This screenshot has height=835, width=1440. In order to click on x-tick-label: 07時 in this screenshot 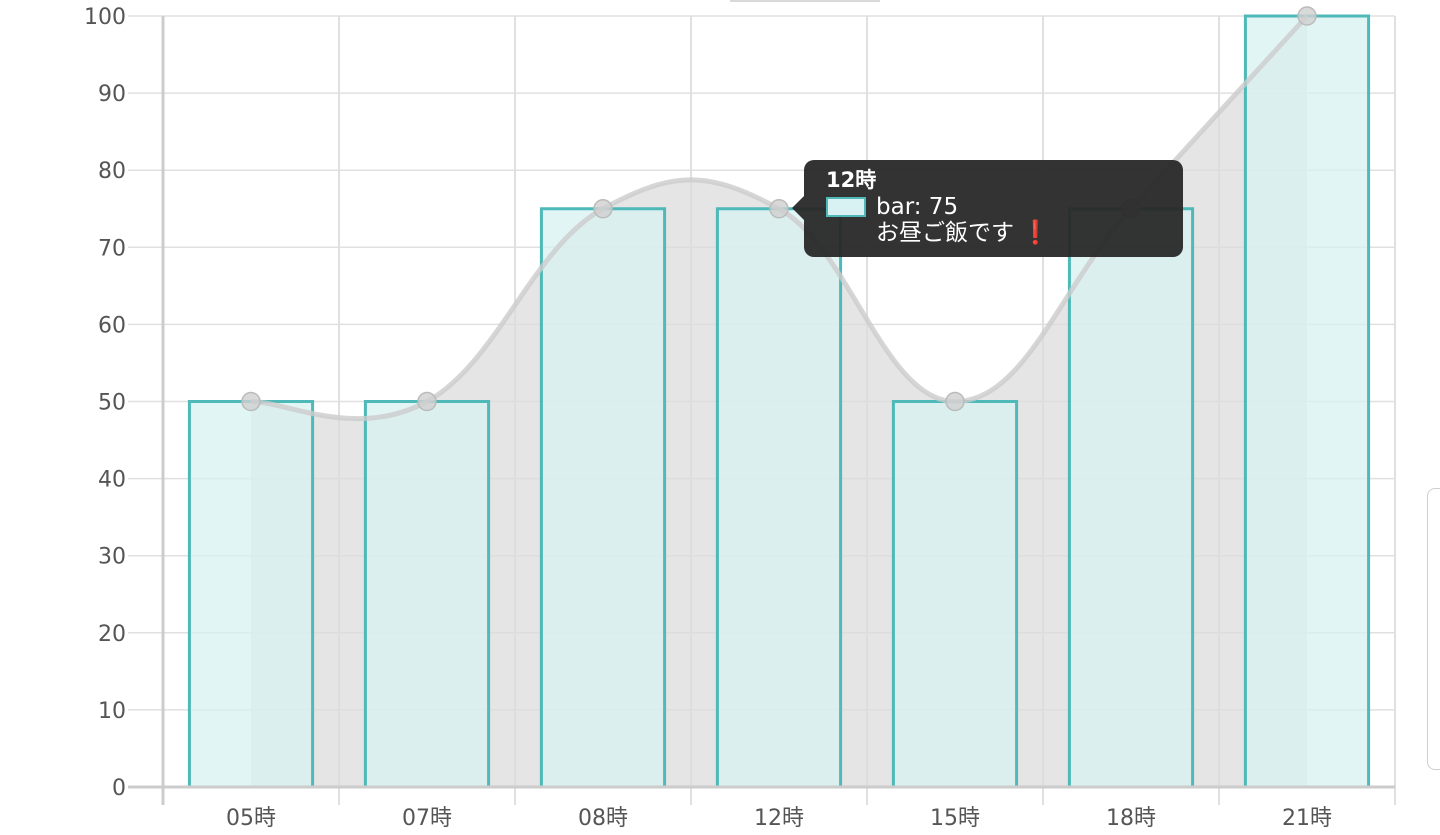, I will do `click(427, 818)`.